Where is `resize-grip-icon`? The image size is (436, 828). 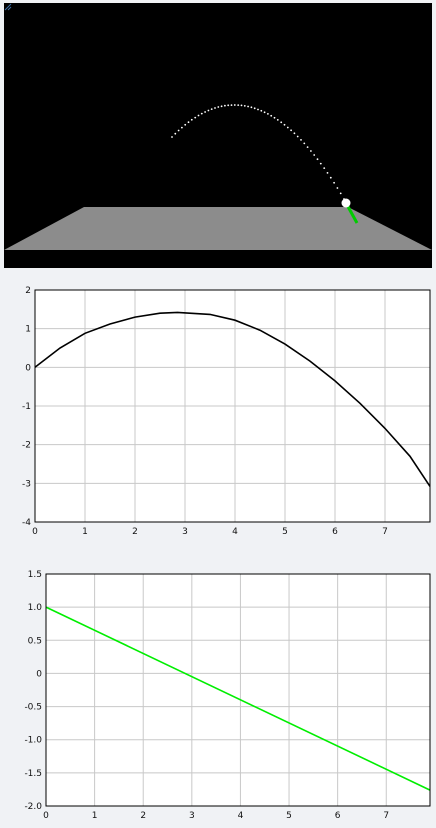
resize-grip-icon is located at coordinates (8, 7).